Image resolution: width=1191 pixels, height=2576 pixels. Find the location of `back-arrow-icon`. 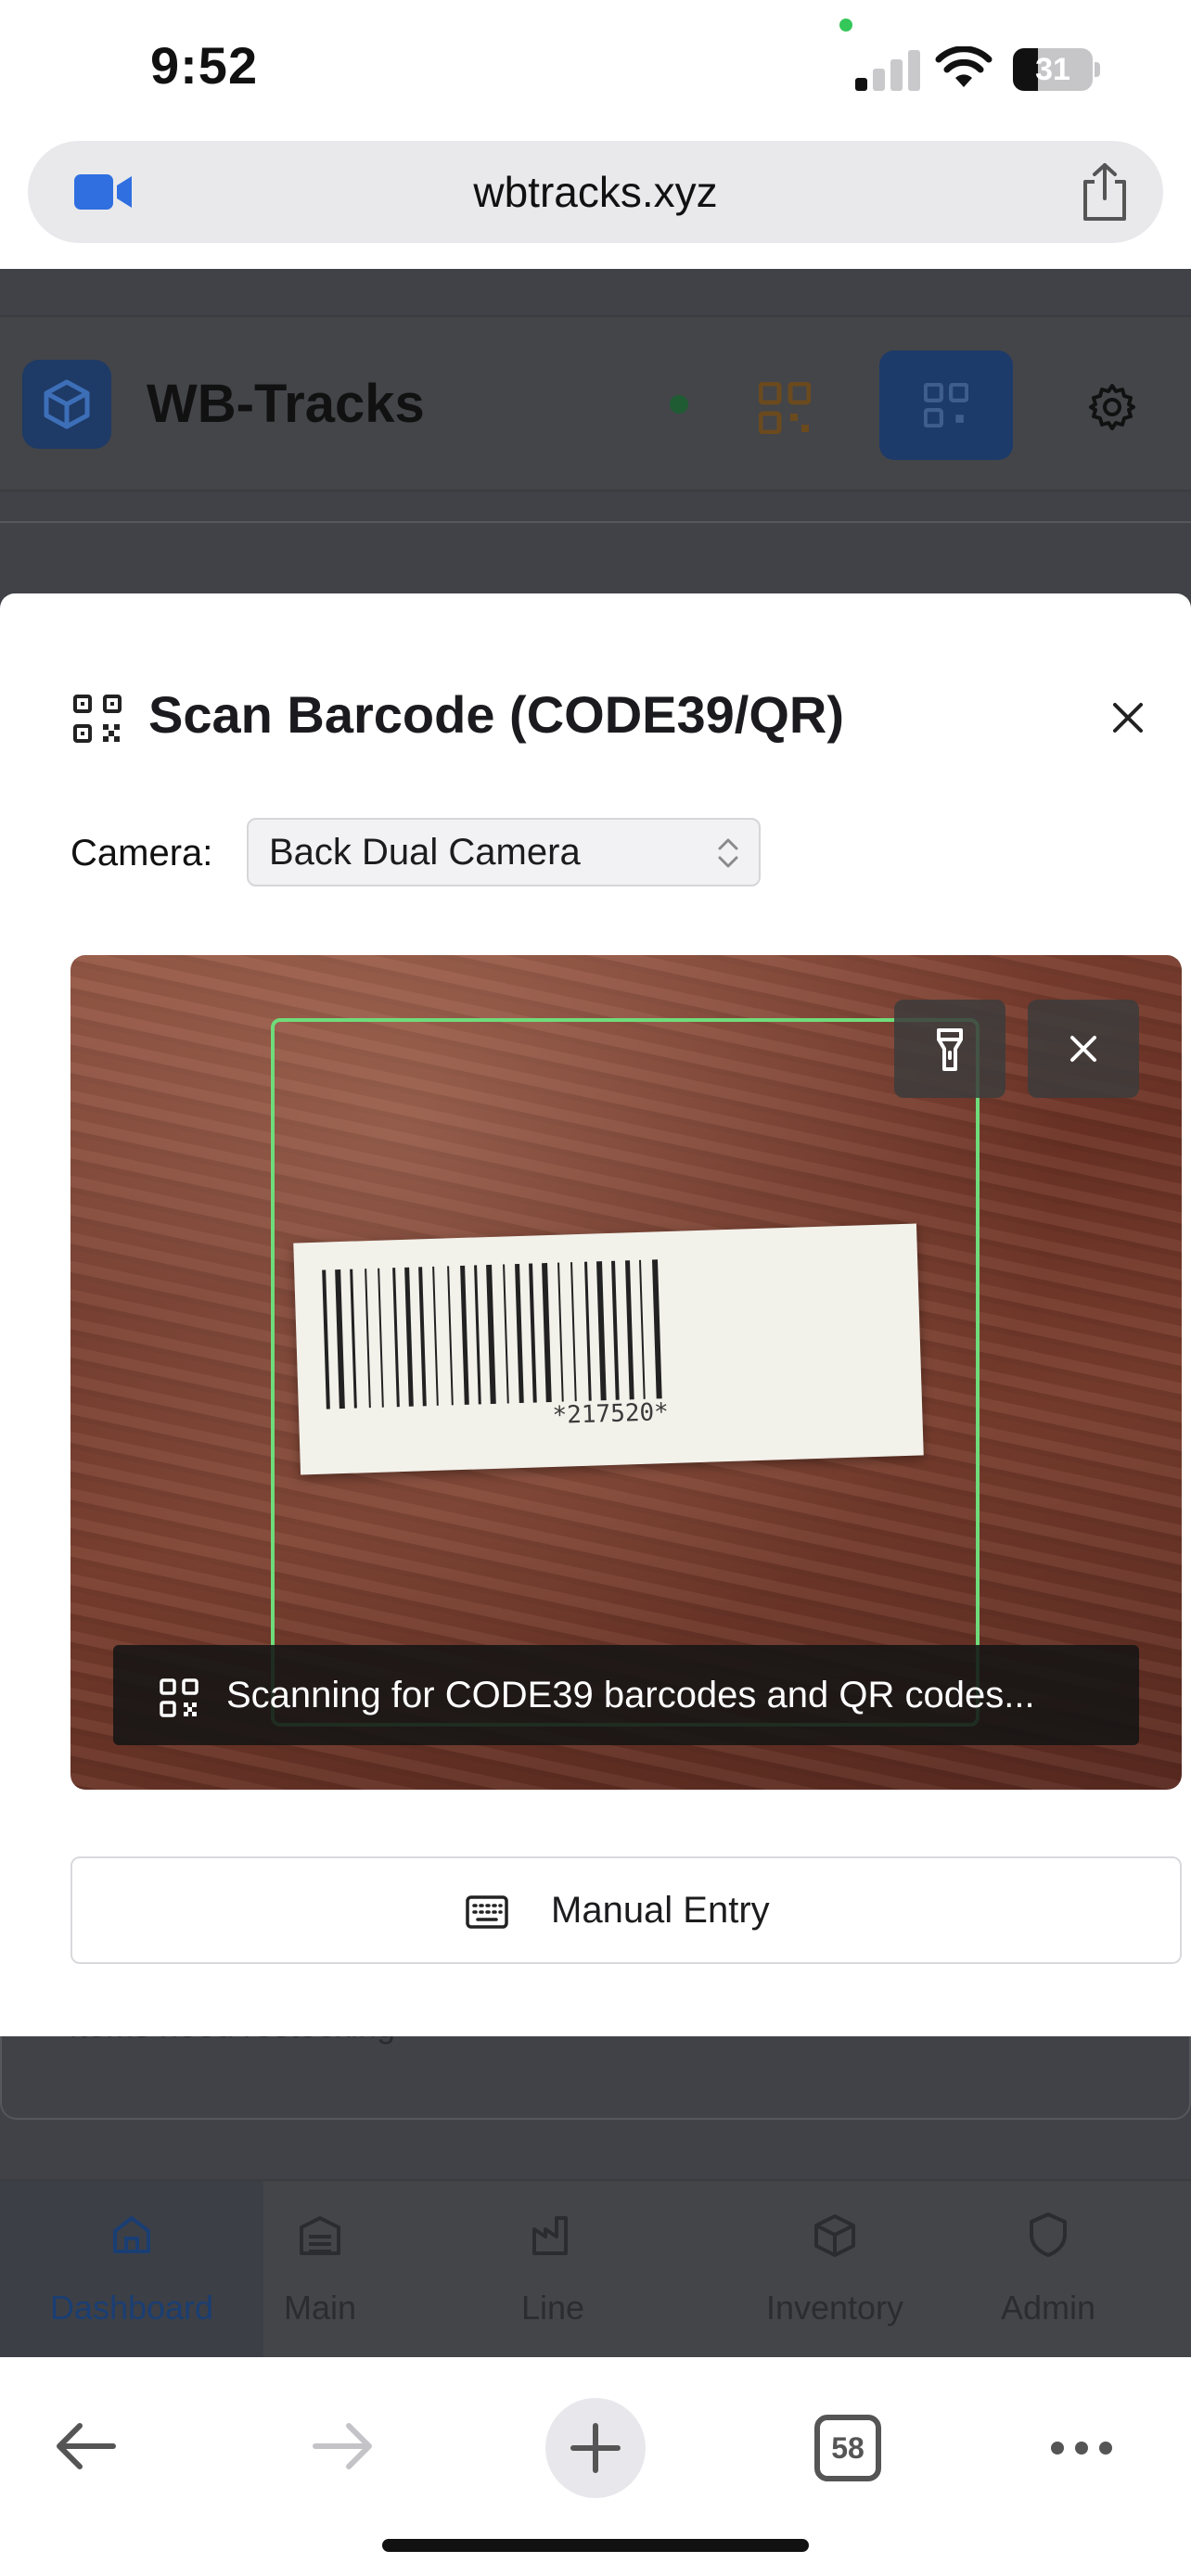

back-arrow-icon is located at coordinates (87, 2446).